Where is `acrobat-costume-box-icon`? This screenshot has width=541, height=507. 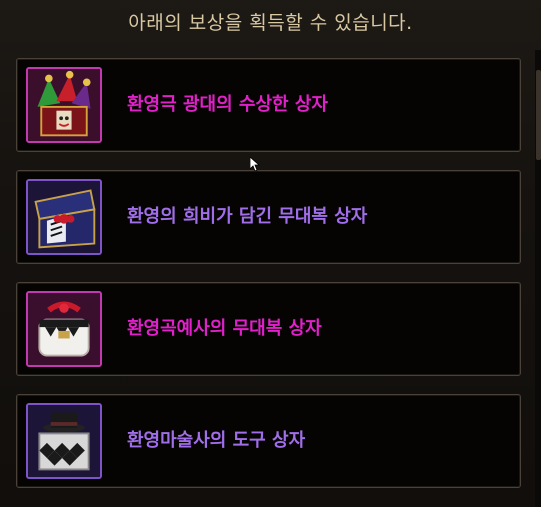
acrobat-costume-box-icon is located at coordinates (64, 329).